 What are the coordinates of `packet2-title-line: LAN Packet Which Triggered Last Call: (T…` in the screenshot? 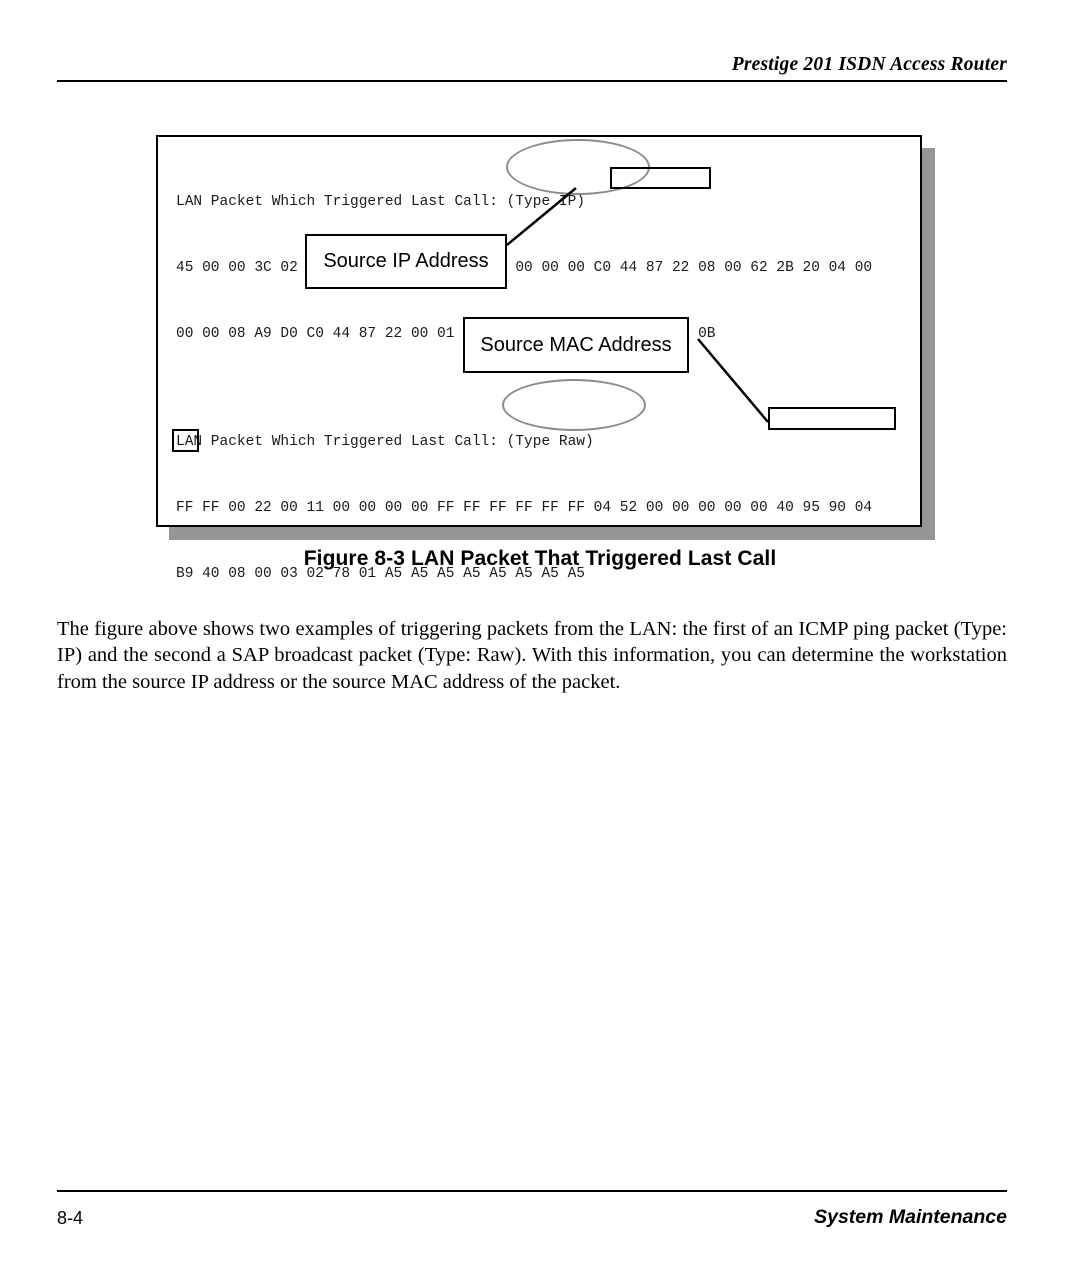 It's located at (385, 442).